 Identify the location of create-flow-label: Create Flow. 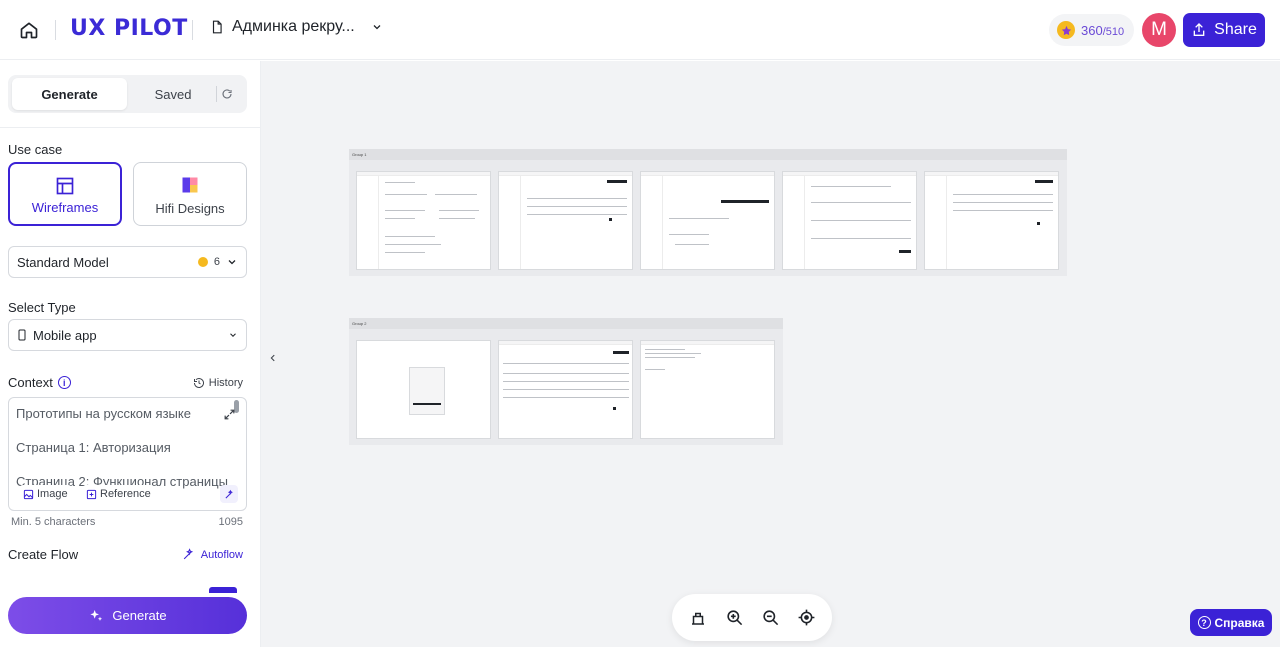
(43, 554).